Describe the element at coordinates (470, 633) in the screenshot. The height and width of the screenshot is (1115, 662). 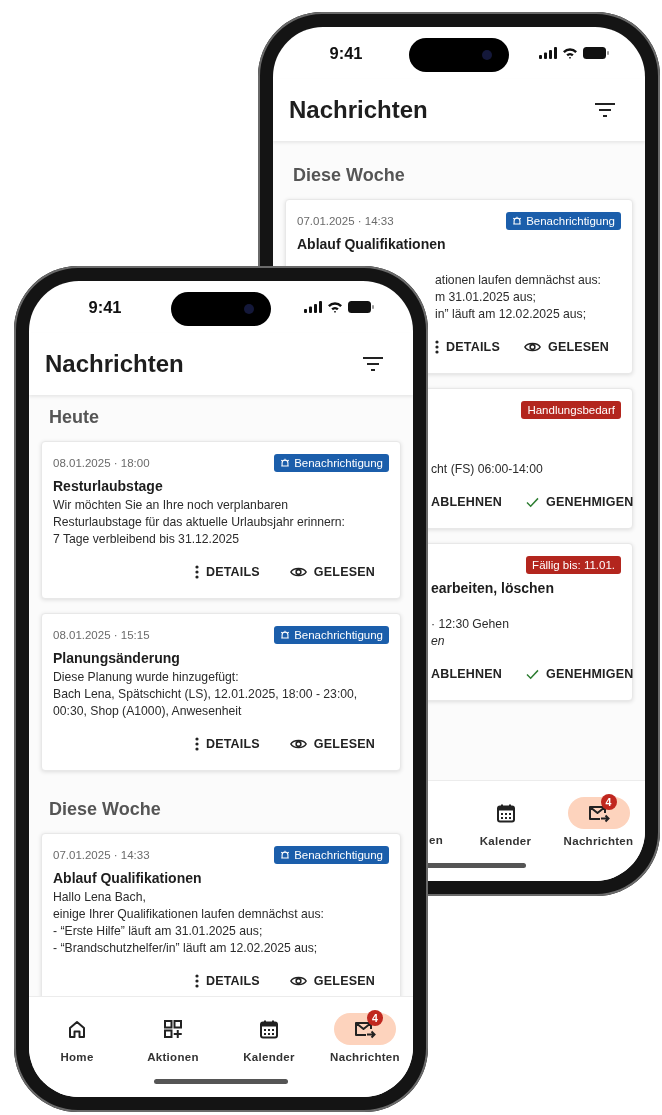
I see `message-text: · 12:30 Gehen en` at that location.